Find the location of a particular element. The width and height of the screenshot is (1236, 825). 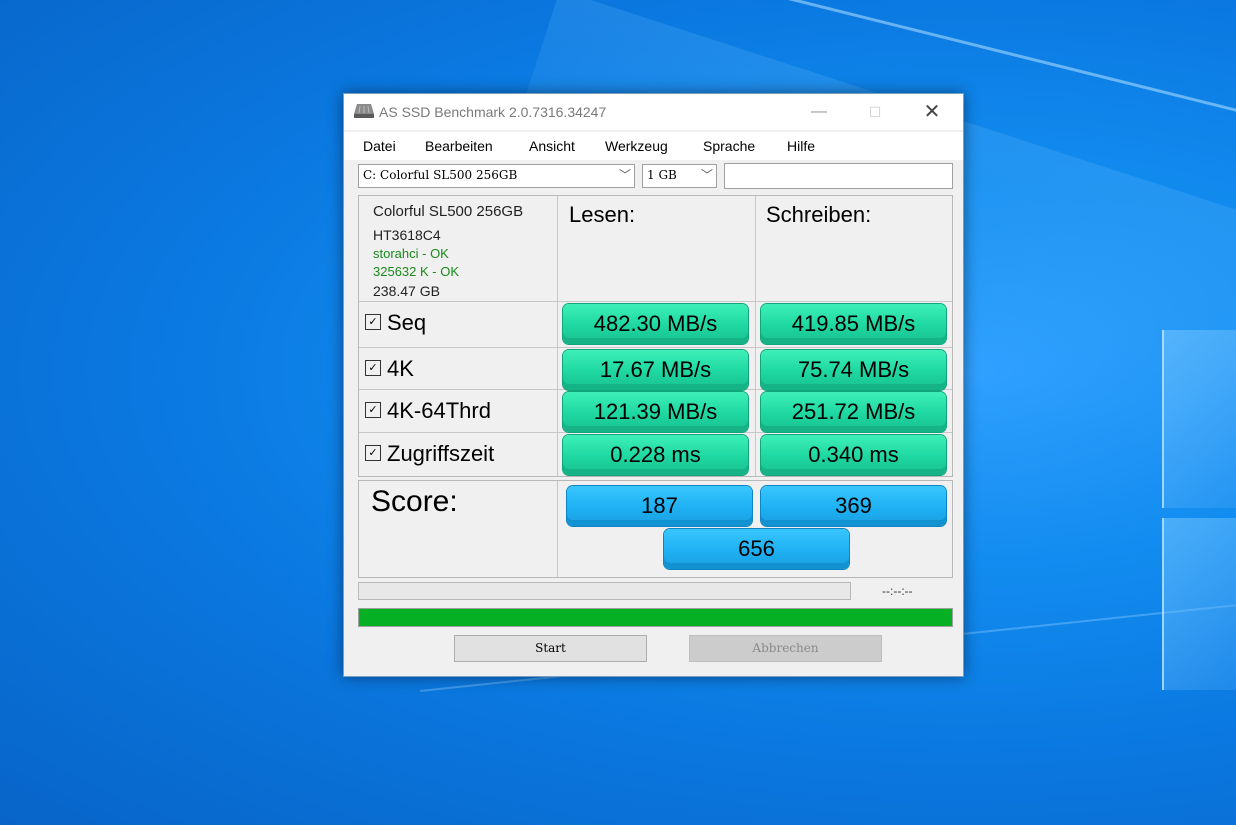

4k-read-result: 17.67 MB/s is located at coordinates (655, 370).